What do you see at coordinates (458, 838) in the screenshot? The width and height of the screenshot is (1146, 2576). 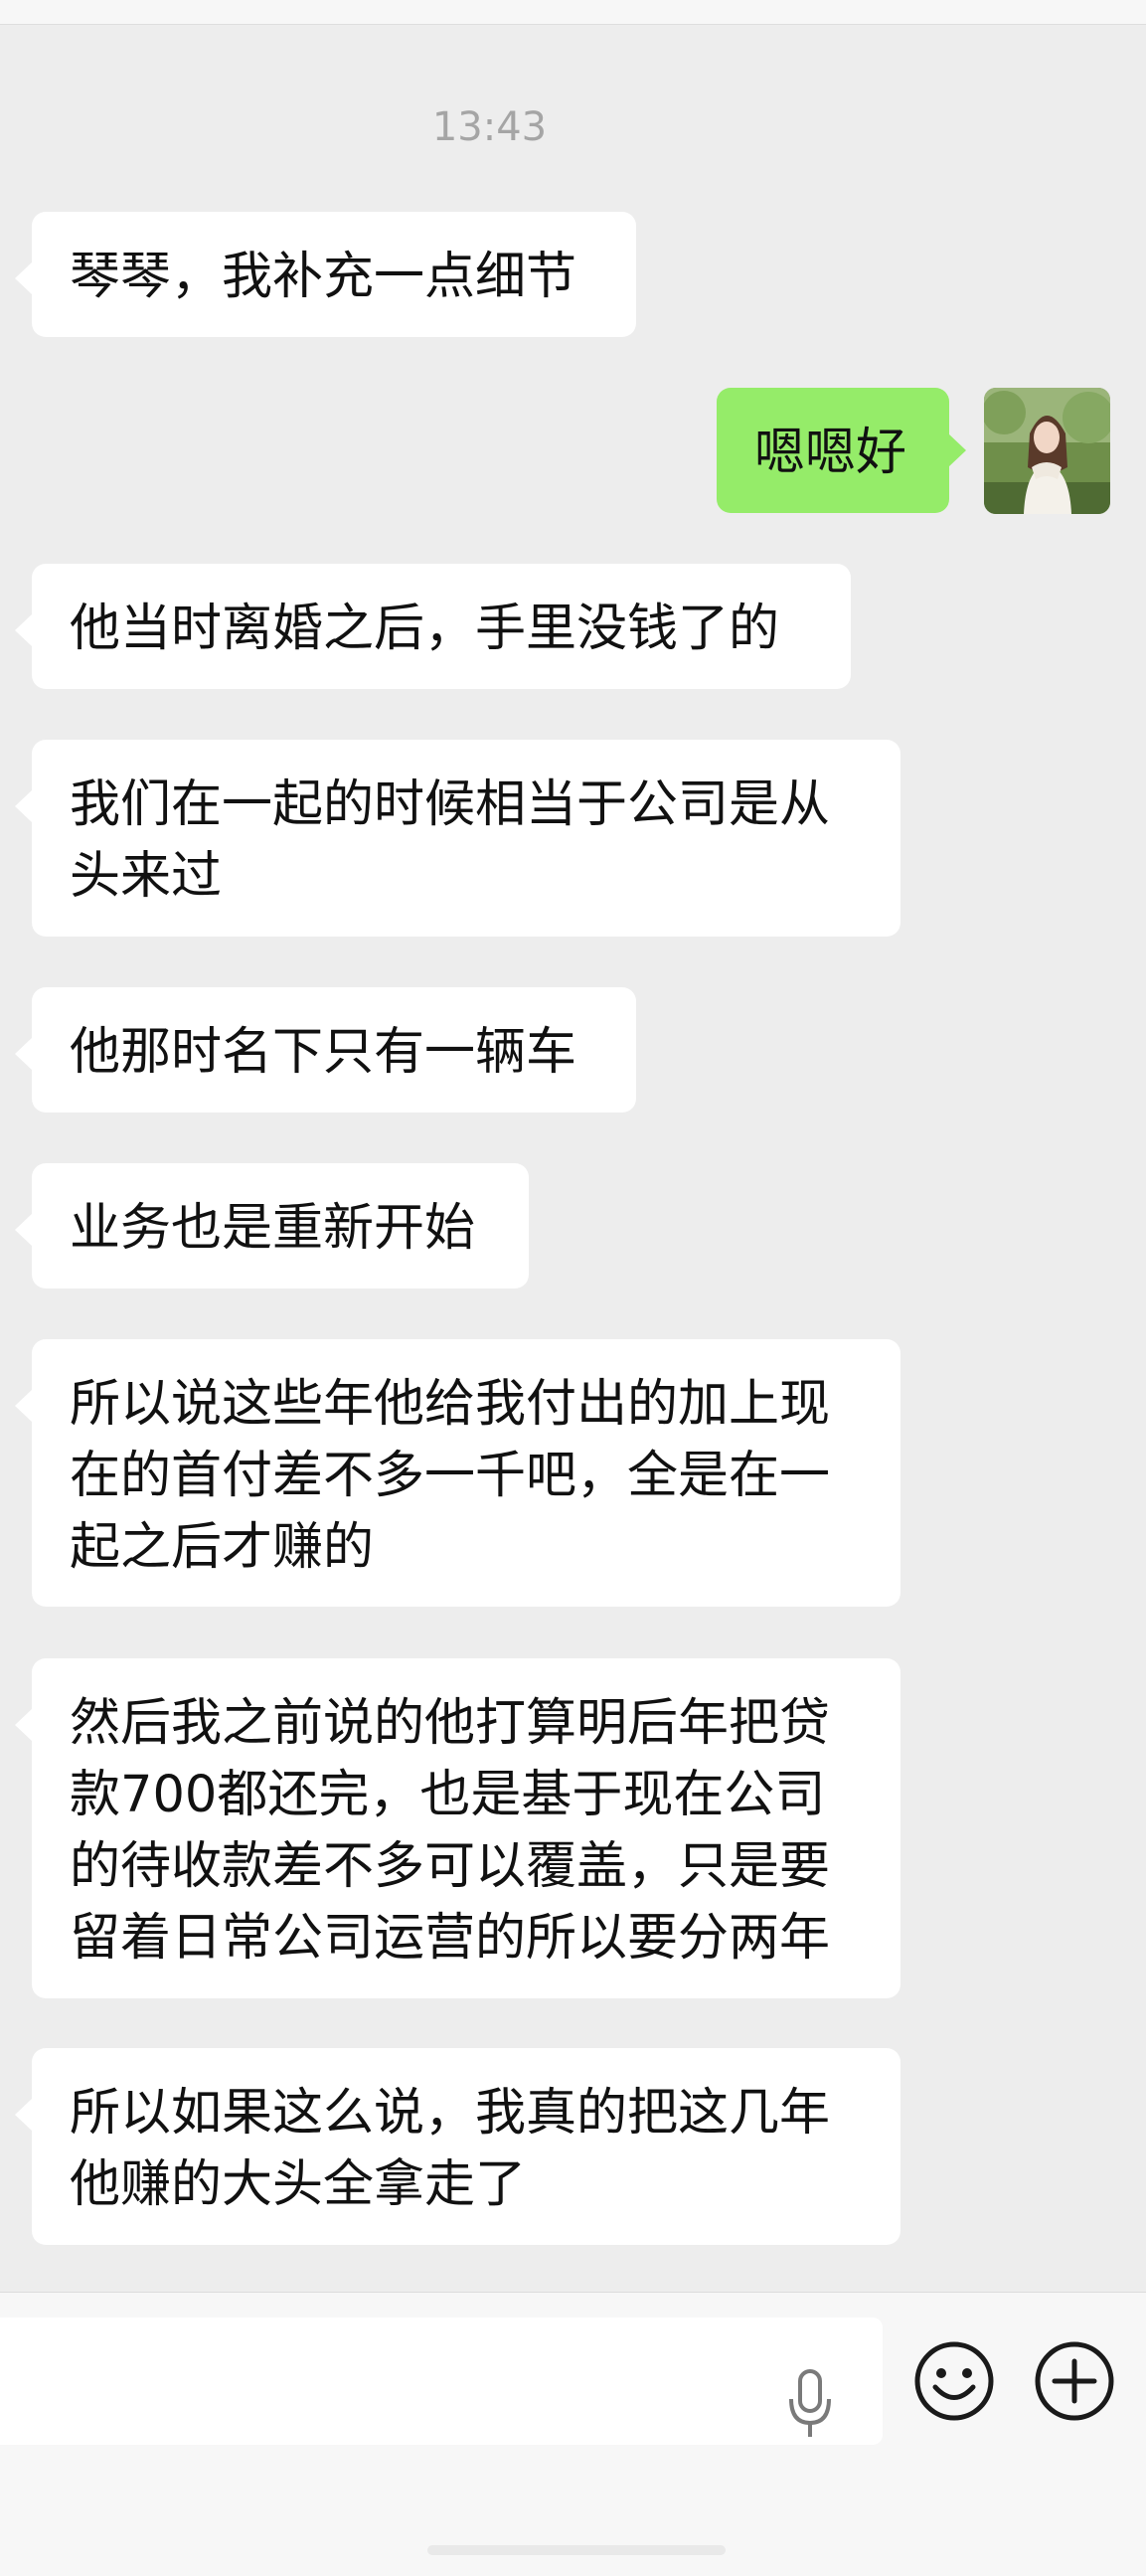 I see `message-bubble-incoming: 我们在一起的时候相当于公司是从 头来过` at bounding box center [458, 838].